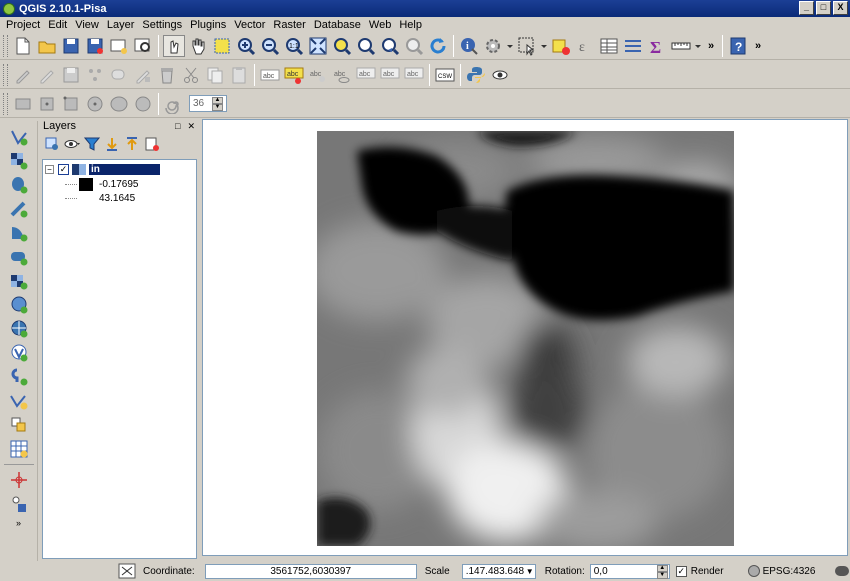 The height and width of the screenshot is (581, 850). I want to click on georeference-icon, so click(19, 504).